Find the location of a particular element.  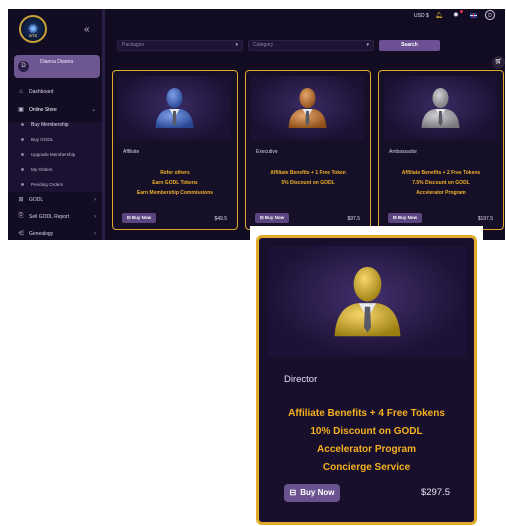

sidebar-item-buy-godl: Buy GODL is located at coordinates (55, 139).